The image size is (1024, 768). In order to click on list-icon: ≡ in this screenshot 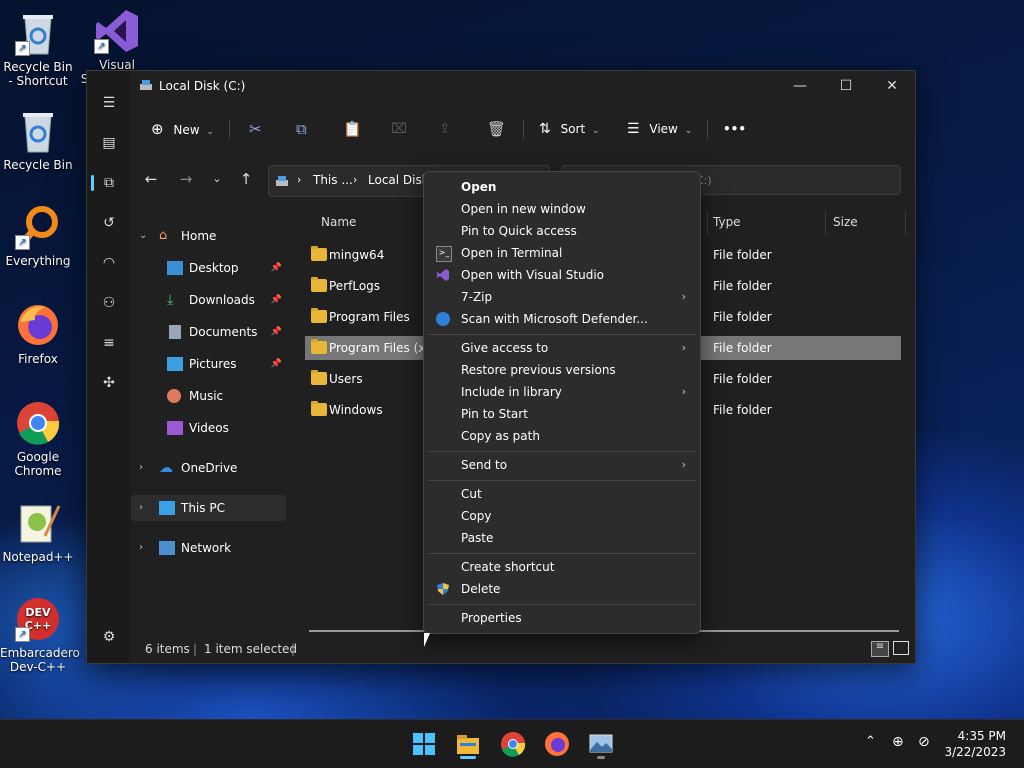, I will do `click(109, 343)`.